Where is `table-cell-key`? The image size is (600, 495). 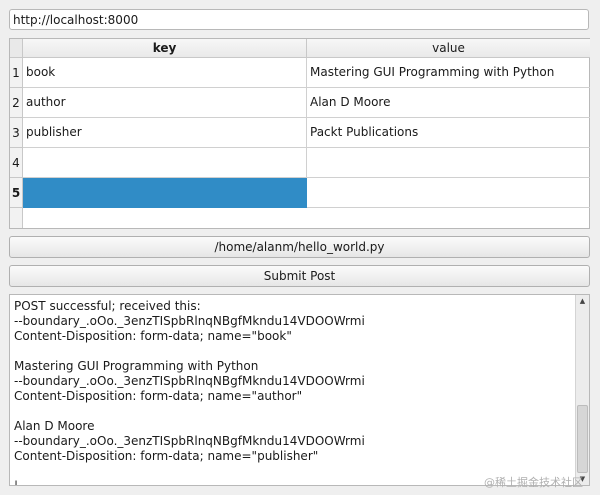
table-cell-key is located at coordinates (165, 163).